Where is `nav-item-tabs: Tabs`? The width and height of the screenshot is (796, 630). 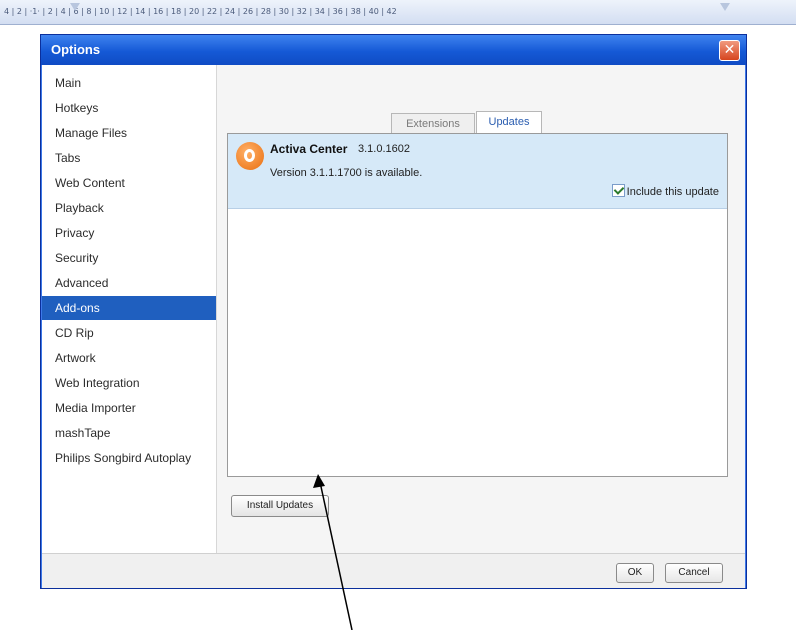
nav-item-tabs: Tabs is located at coordinates (129, 158).